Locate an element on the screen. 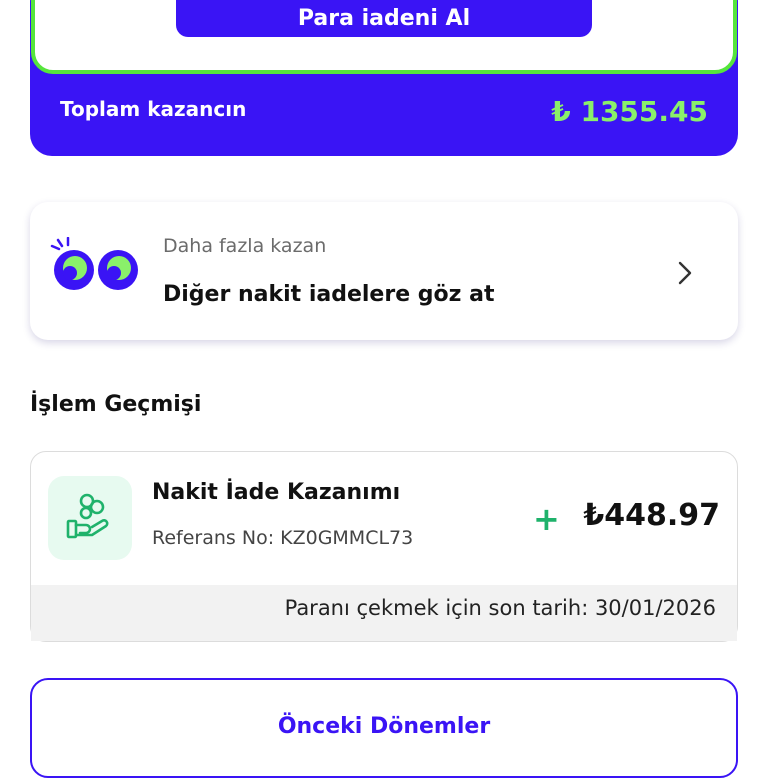 The image size is (768, 778). transaction-reference: Referans No: KZ0GMMCL73 is located at coordinates (283, 538).